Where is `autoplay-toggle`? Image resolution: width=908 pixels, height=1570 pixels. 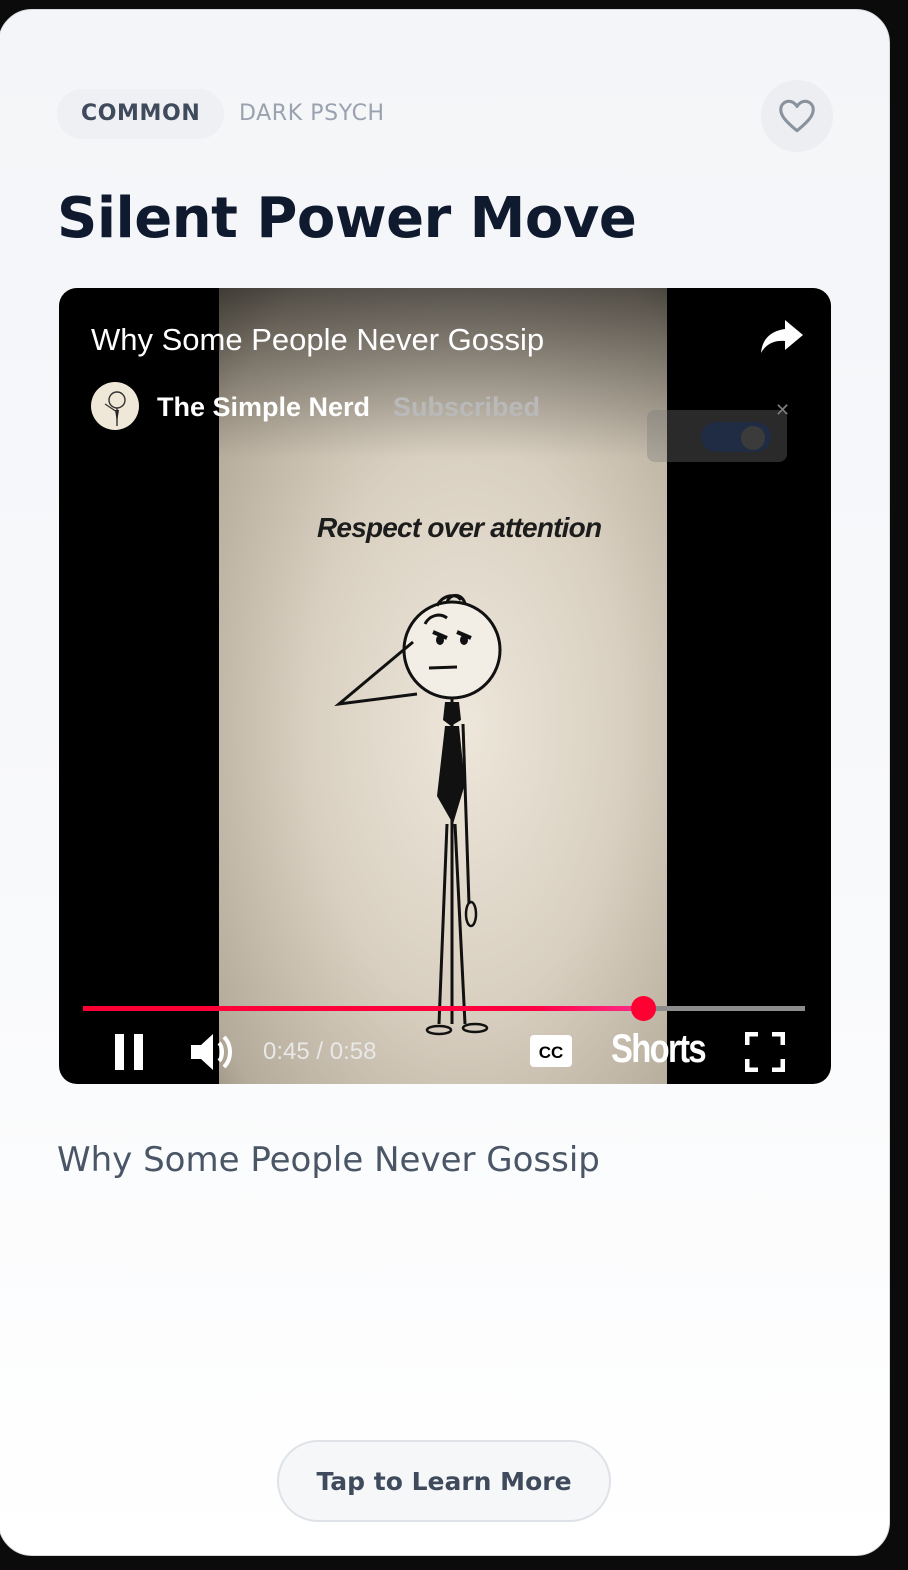 autoplay-toggle is located at coordinates (717, 436).